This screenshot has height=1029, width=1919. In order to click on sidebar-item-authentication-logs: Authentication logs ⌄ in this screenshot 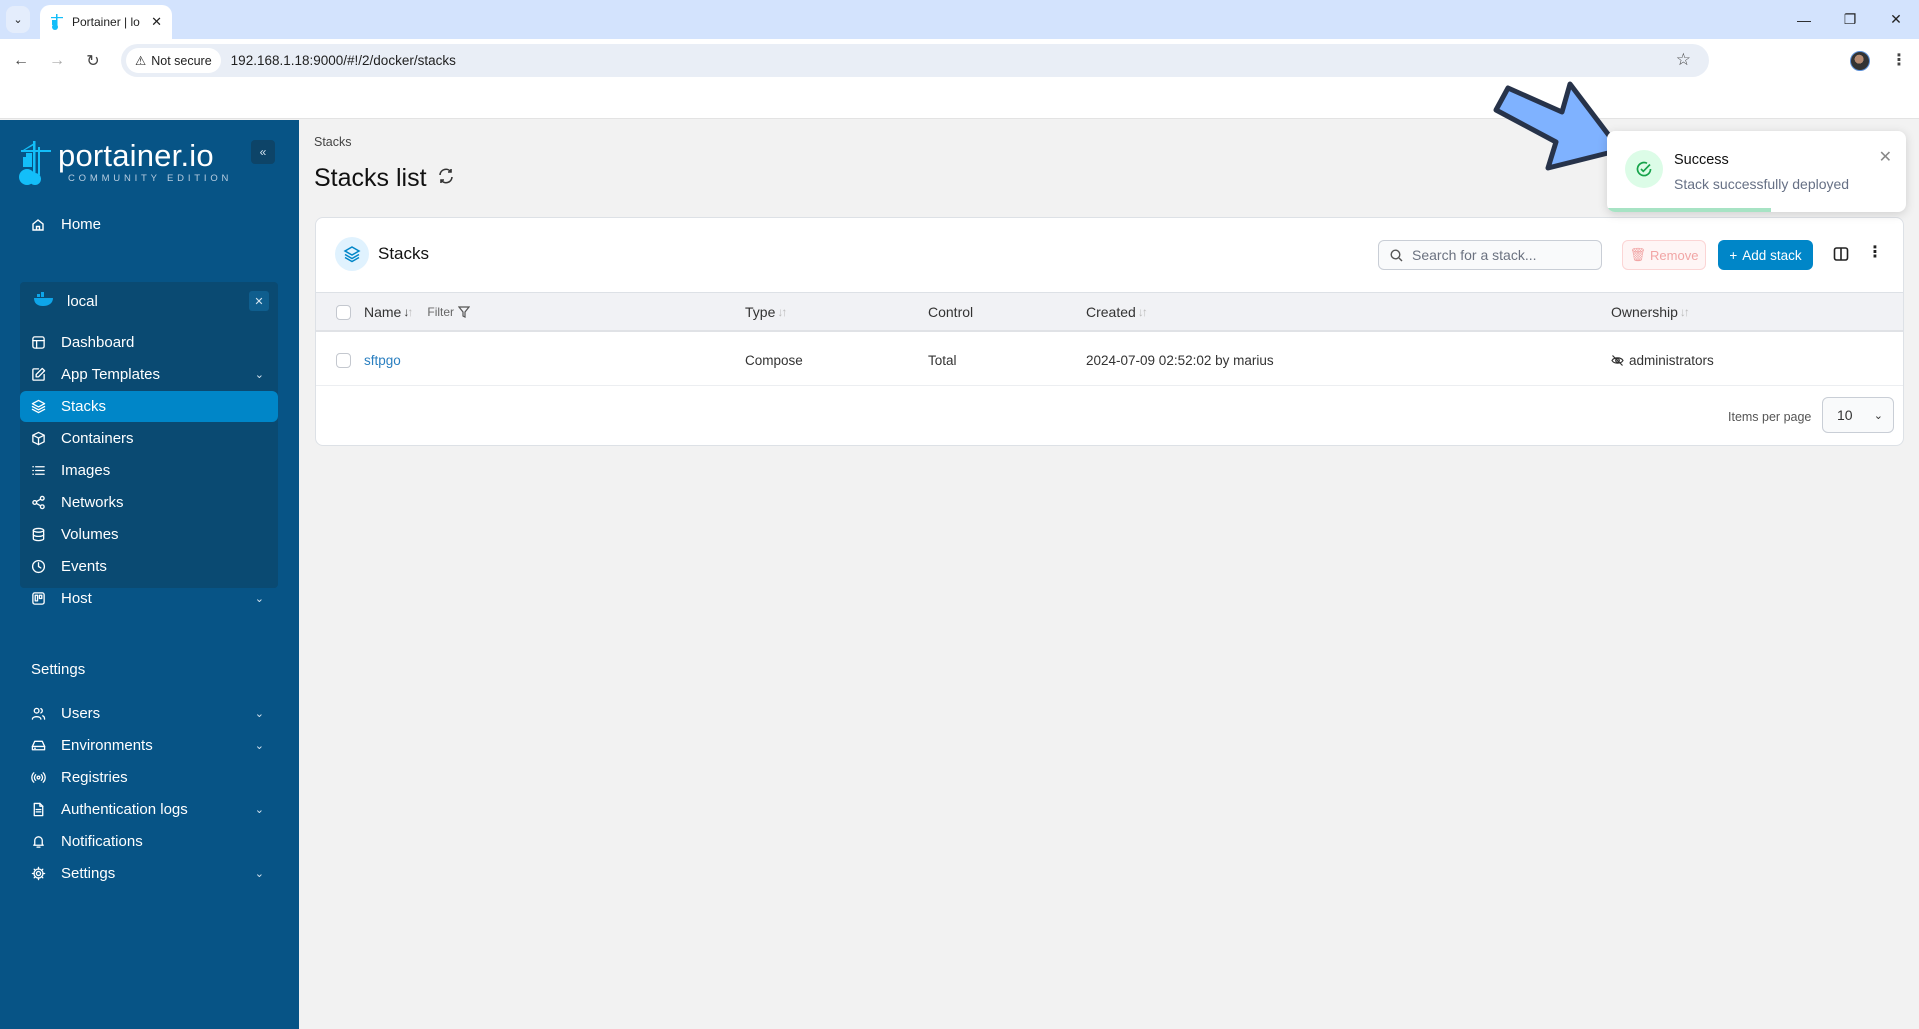, I will do `click(149, 809)`.